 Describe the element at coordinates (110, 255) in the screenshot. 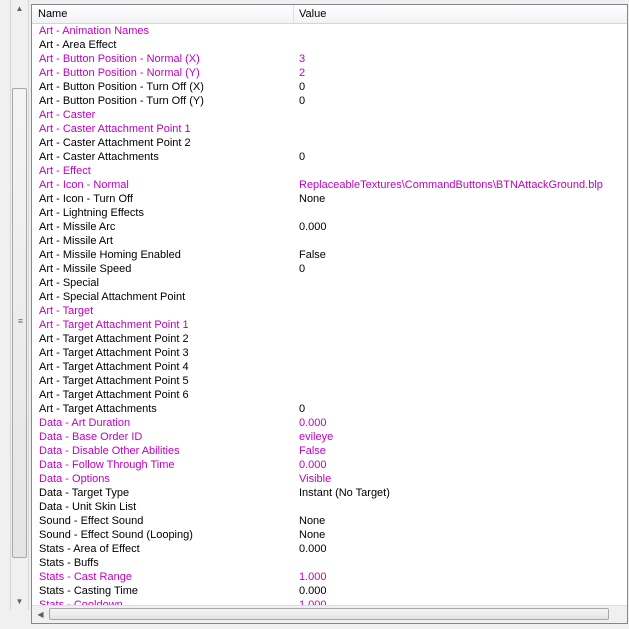

I see `property-name: Art - Missile Homing Enabled` at that location.